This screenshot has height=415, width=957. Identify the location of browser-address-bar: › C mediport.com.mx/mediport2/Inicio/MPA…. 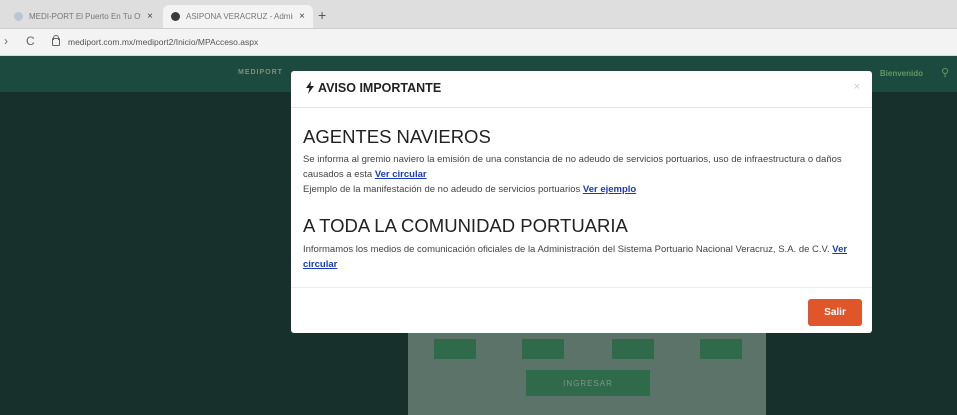
(478, 42).